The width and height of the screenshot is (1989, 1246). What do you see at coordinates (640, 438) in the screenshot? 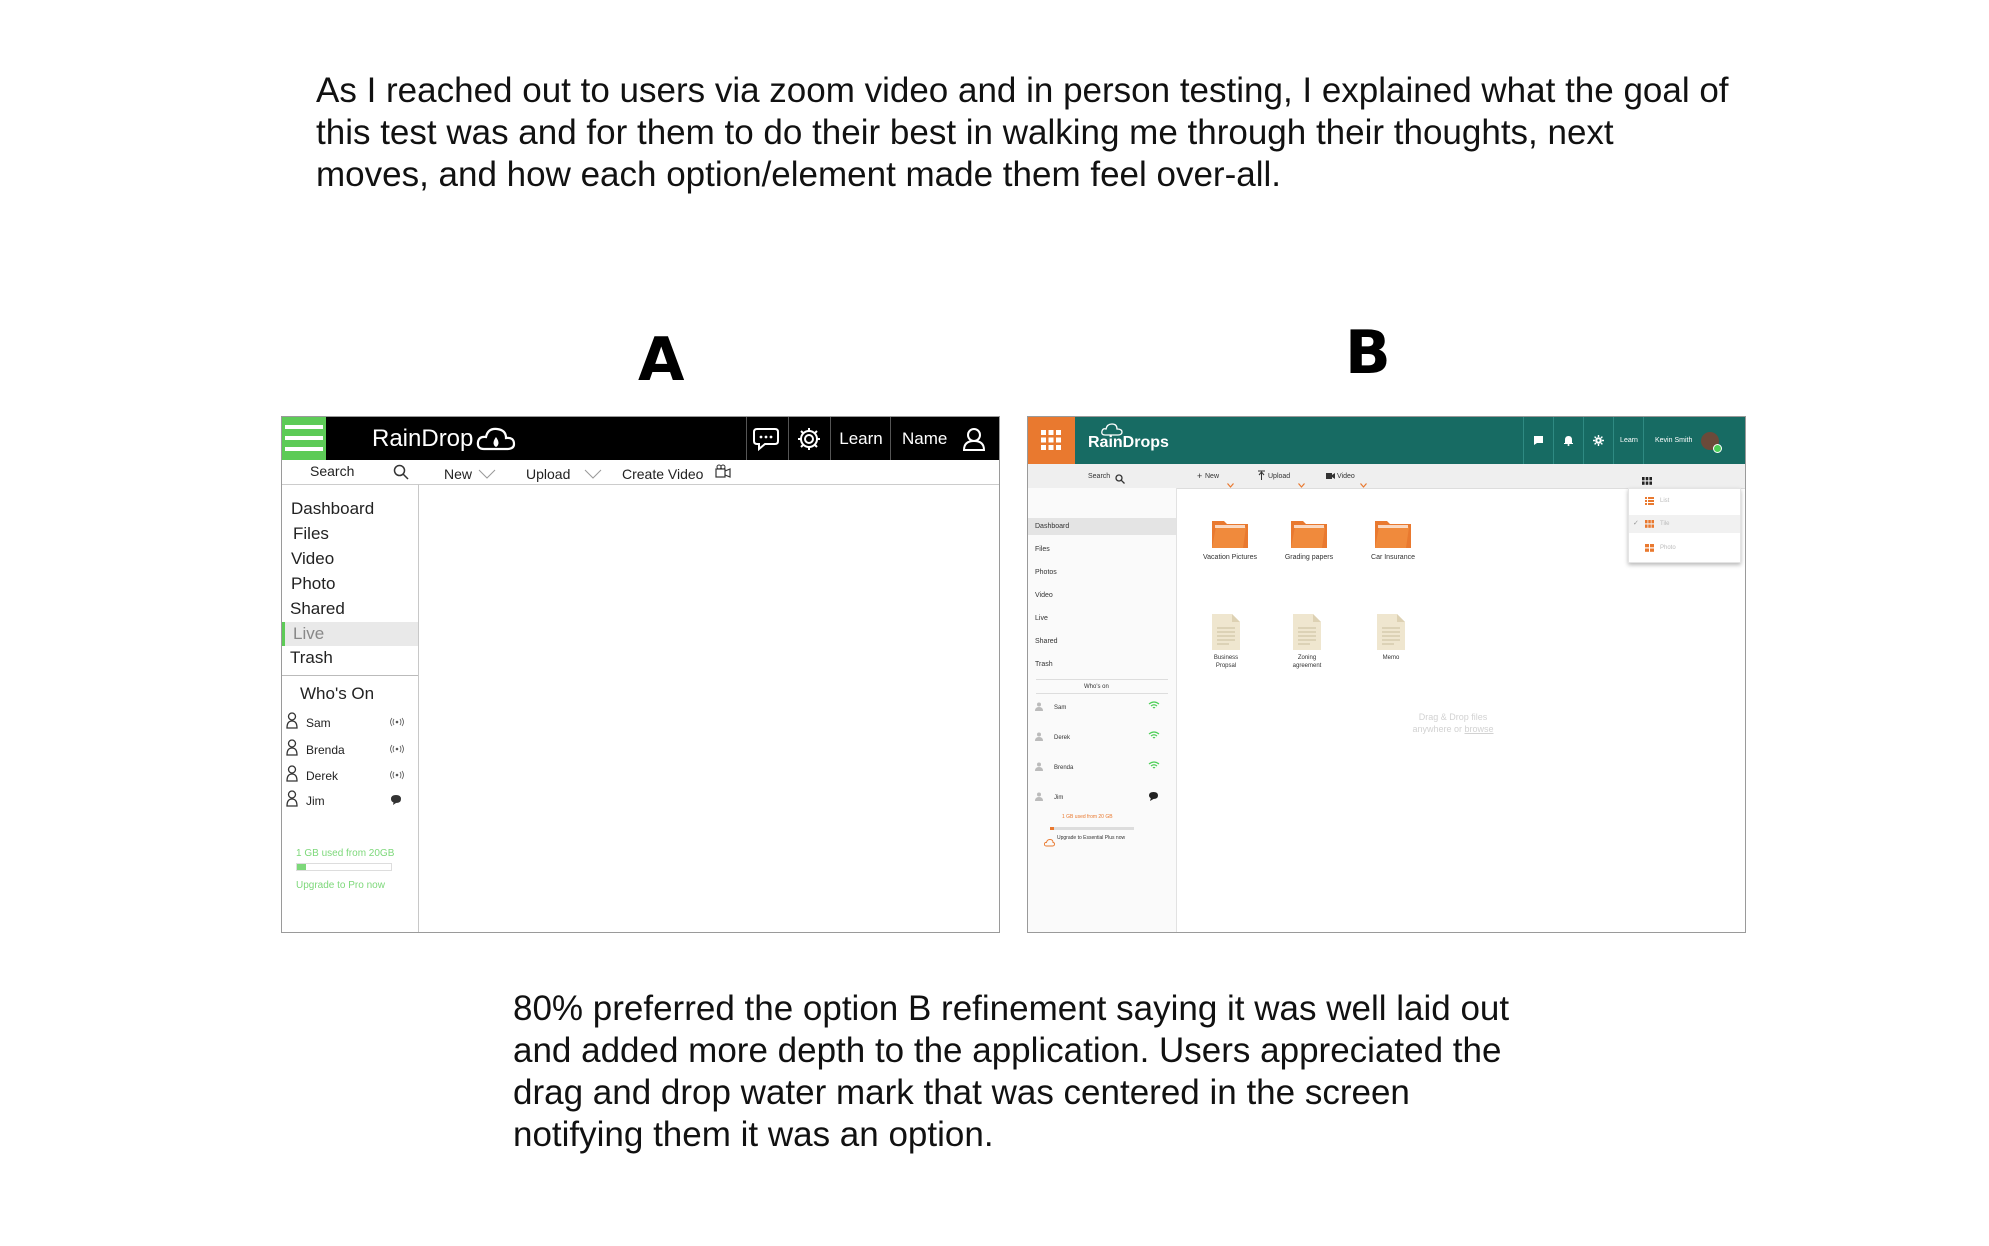
I see `top-bar: RainDrop Learn Name` at bounding box center [640, 438].